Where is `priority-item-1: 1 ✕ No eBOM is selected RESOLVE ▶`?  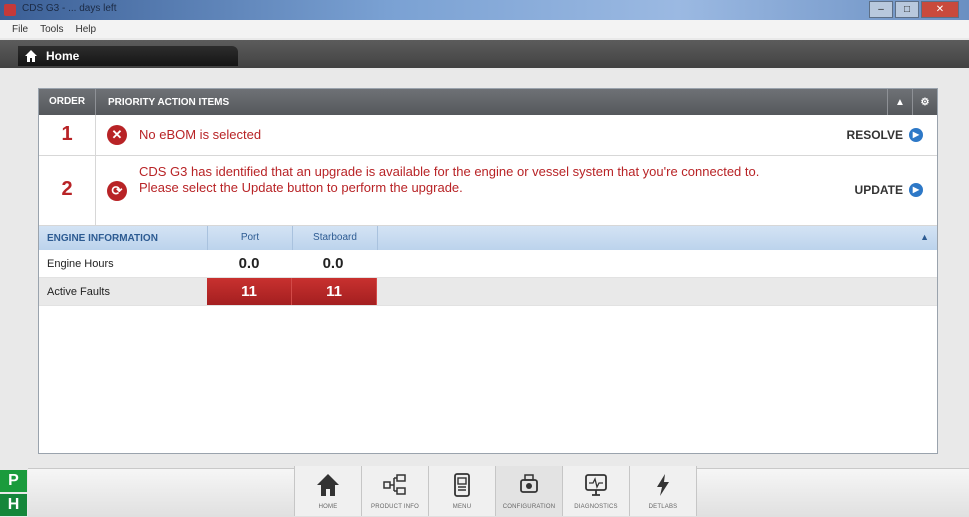 priority-item-1: 1 ✕ No eBOM is selected RESOLVE ▶ is located at coordinates (488, 135).